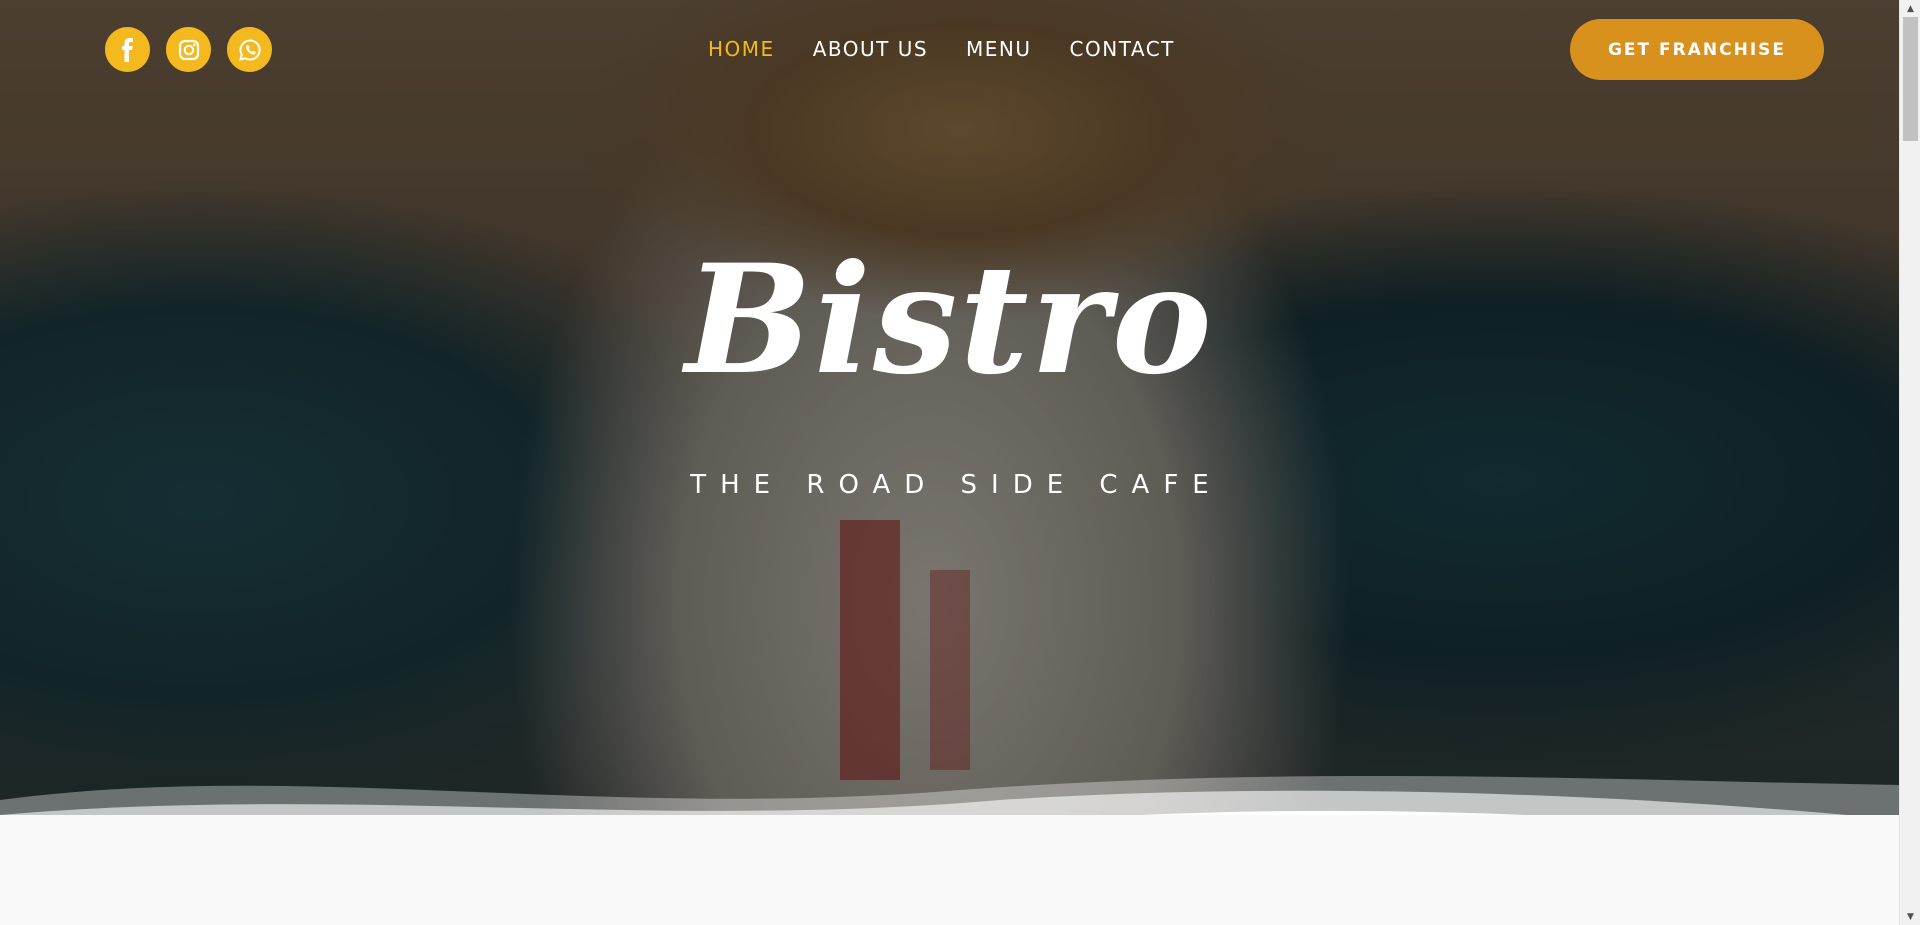  What do you see at coordinates (1910, 8) in the screenshot?
I see `scroll-up-arrow-icon: ▲` at bounding box center [1910, 8].